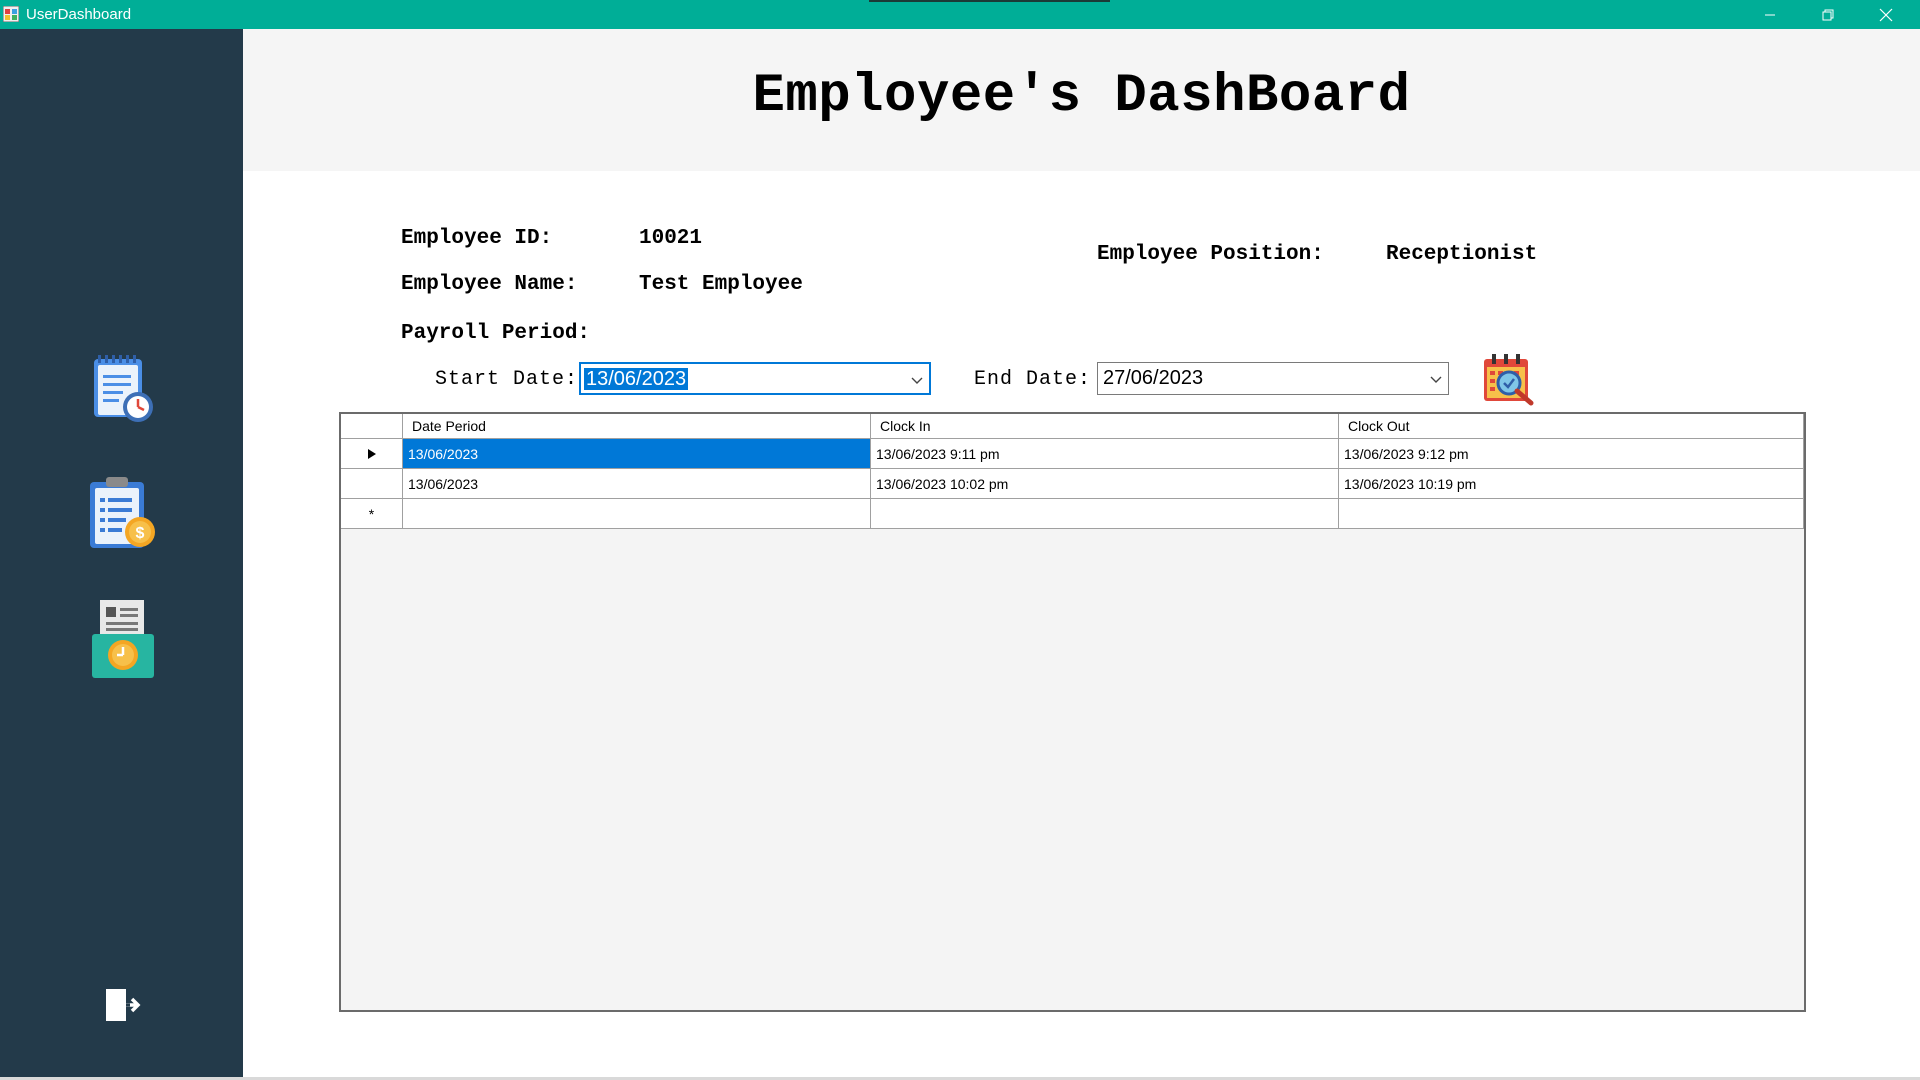 Image resolution: width=1920 pixels, height=1080 pixels. I want to click on search-button, so click(1510, 380).